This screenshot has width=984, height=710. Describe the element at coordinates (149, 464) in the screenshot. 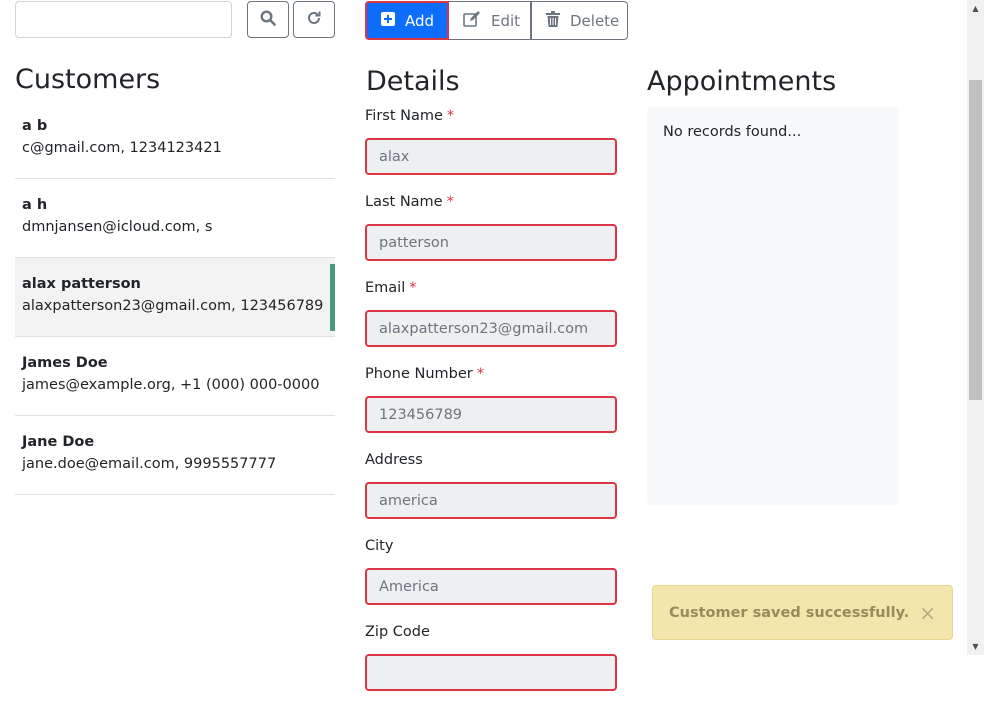

I see `customer-contact: jane.doe@email.com, 9995557777` at that location.